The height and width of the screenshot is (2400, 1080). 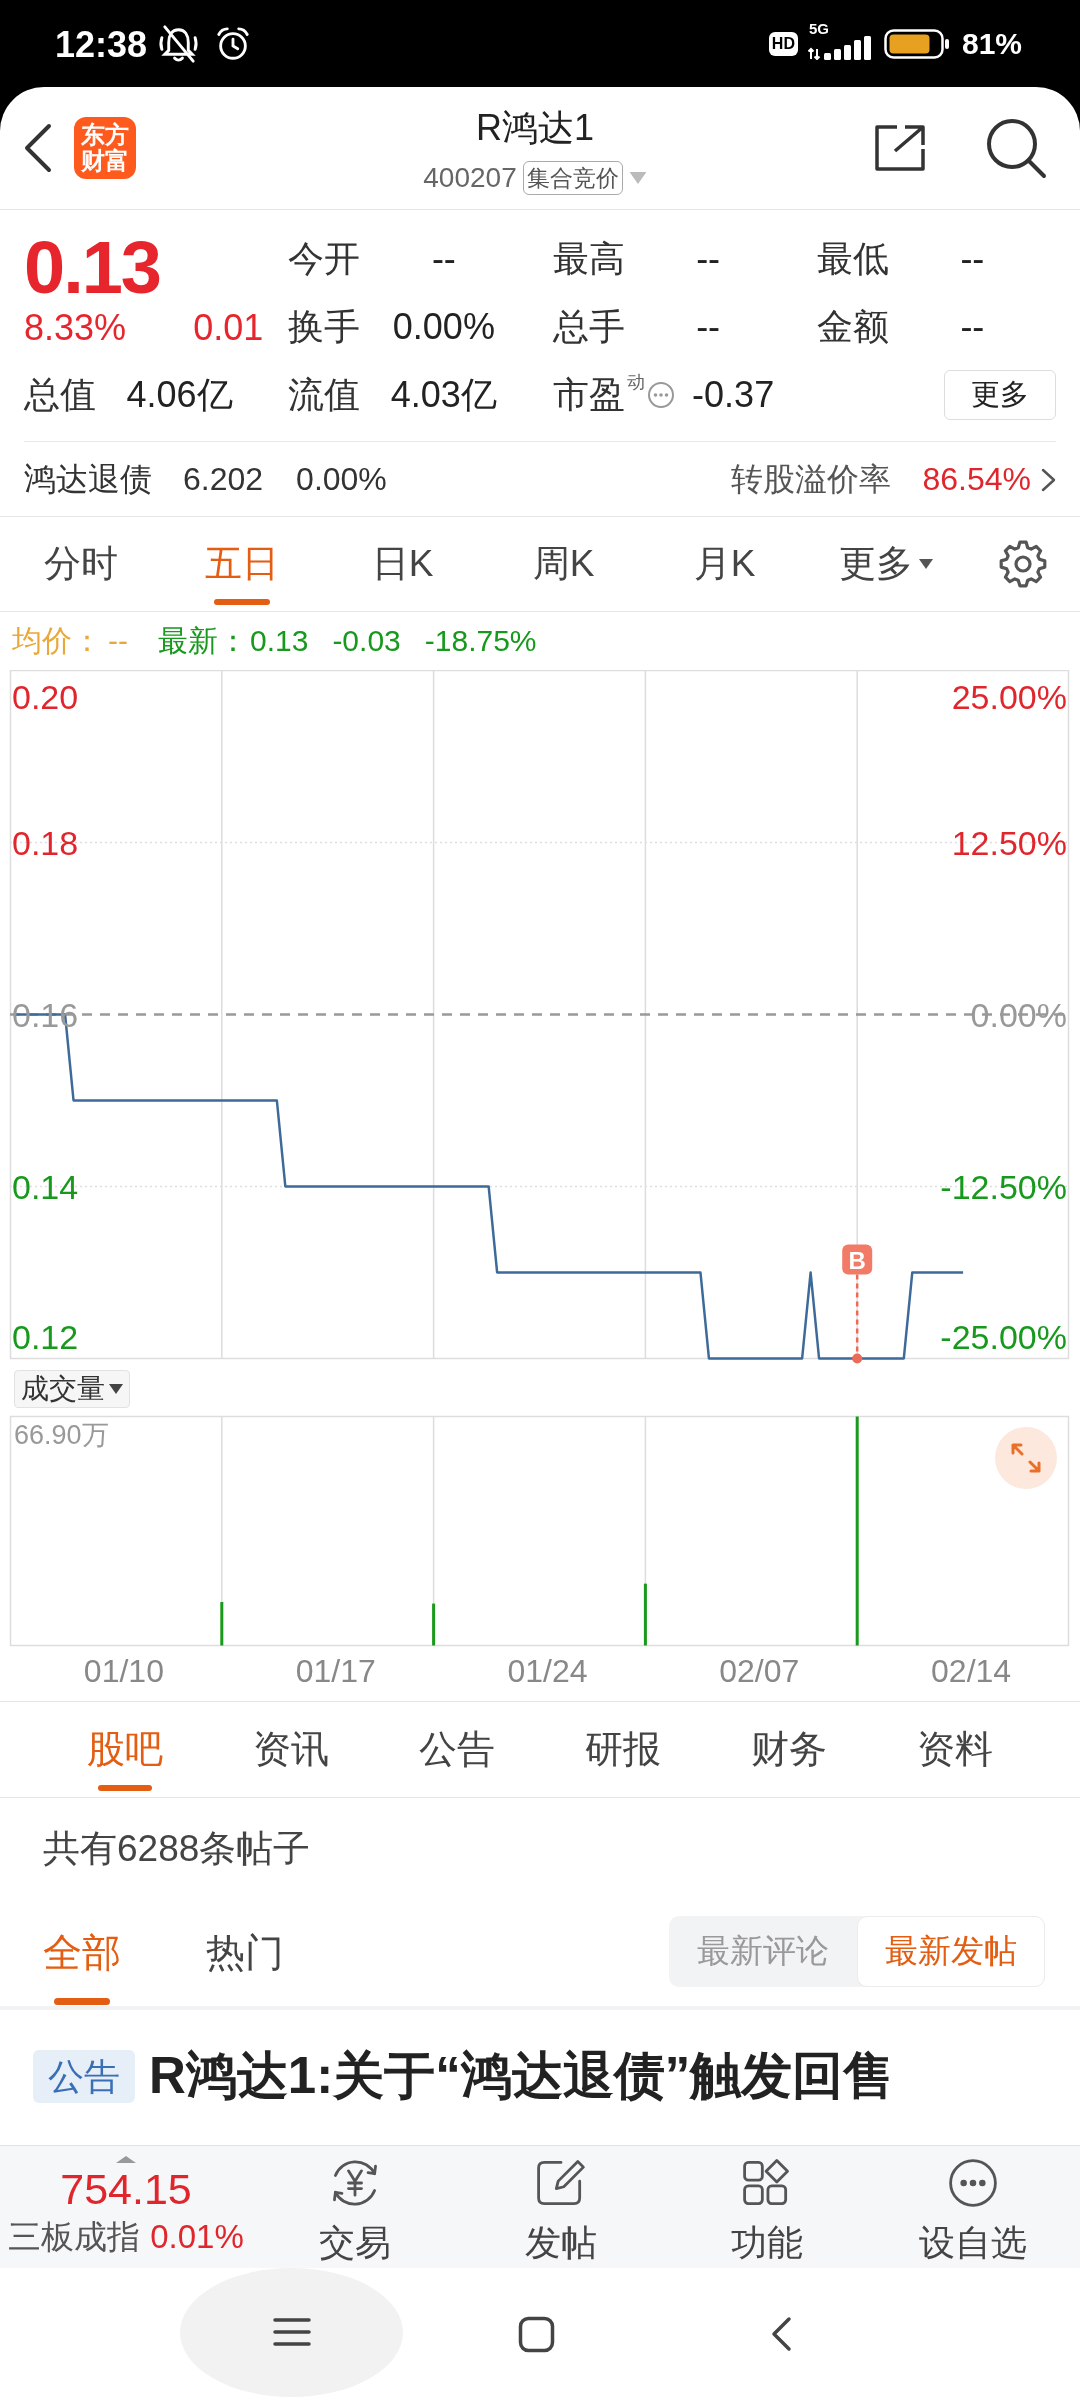 What do you see at coordinates (885, 564) in the screenshot?
I see `chart-tab: 更多` at bounding box center [885, 564].